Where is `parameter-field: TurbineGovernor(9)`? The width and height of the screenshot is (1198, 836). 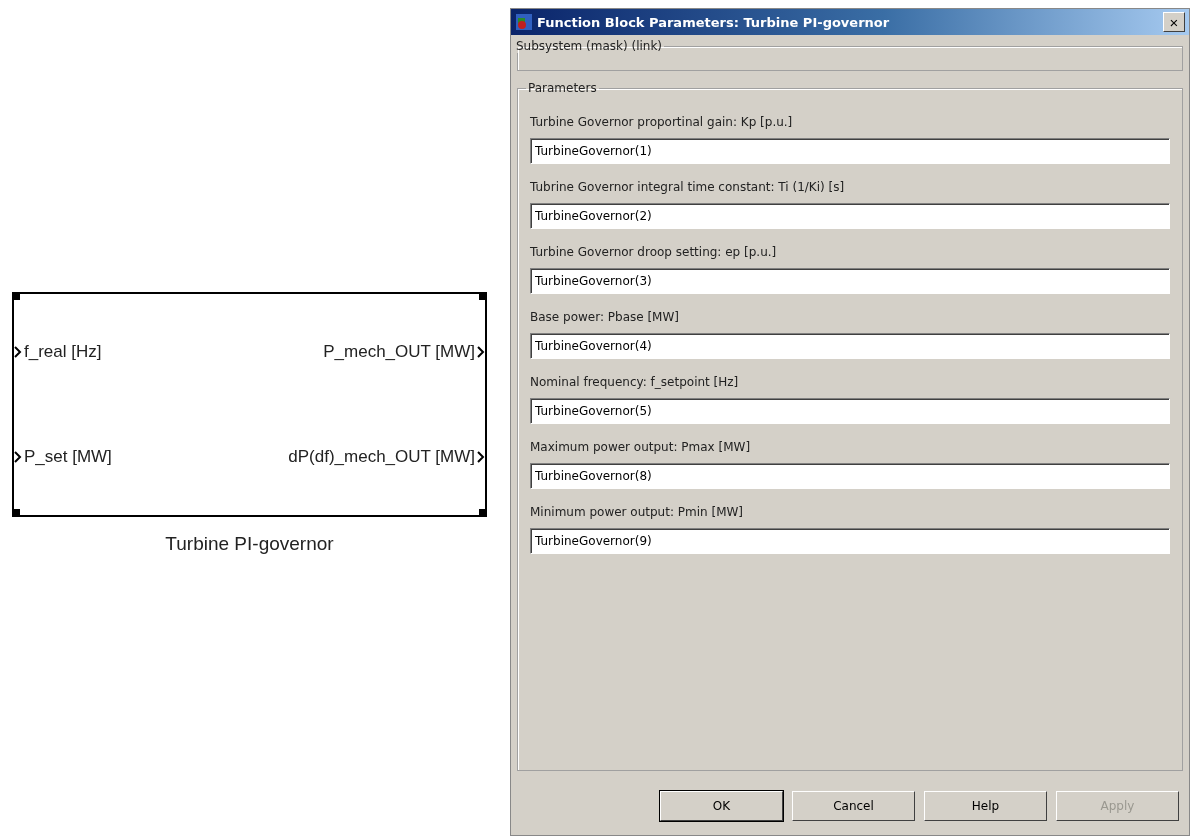
parameter-field: TurbineGovernor(9) is located at coordinates (850, 541).